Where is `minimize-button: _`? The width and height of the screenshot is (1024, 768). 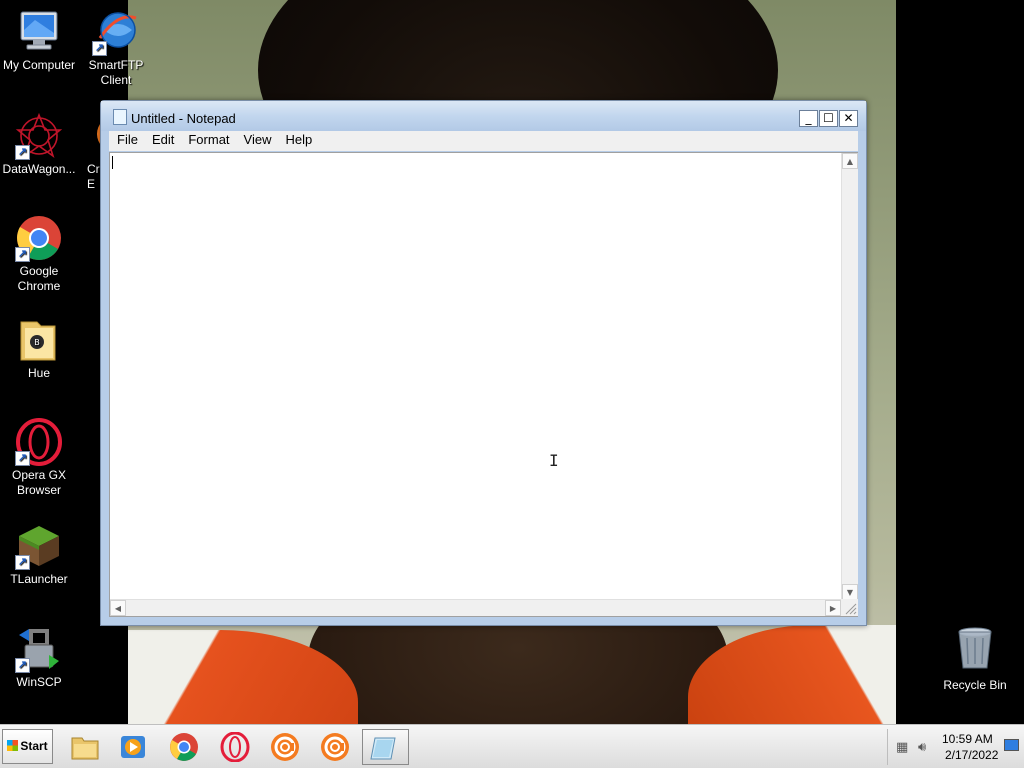 minimize-button: _ is located at coordinates (808, 118).